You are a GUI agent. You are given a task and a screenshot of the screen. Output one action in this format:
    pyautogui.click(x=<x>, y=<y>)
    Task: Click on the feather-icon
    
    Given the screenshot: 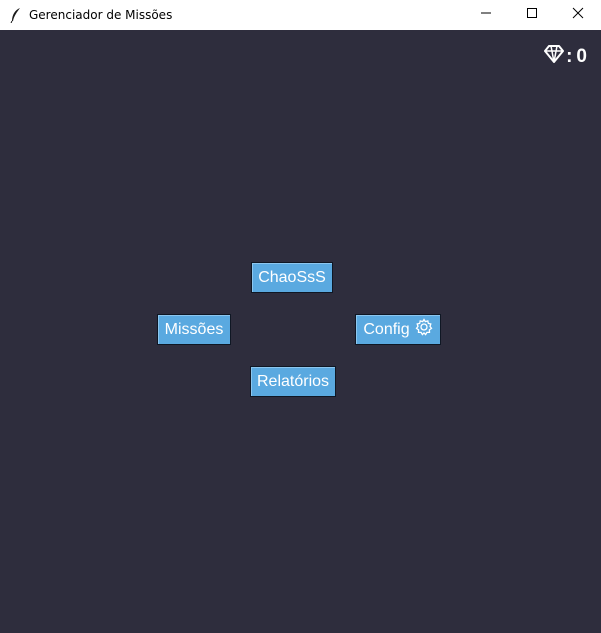 What is the action you would take?
    pyautogui.click(x=16, y=15)
    